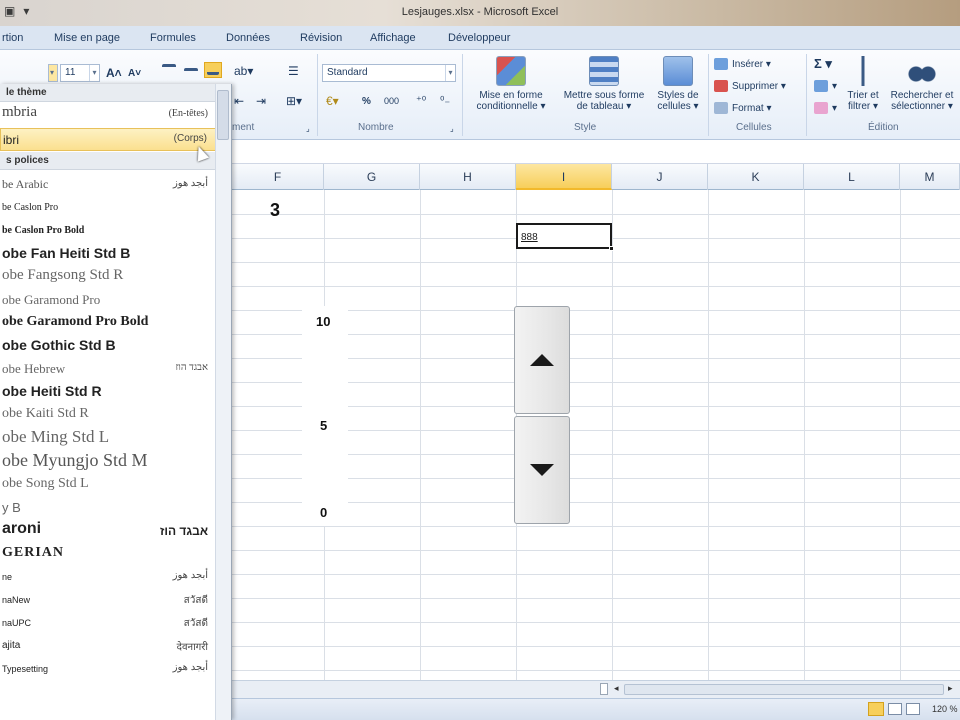 The width and height of the screenshot is (960, 720). What do you see at coordinates (108, 554) in the screenshot?
I see `font-item-algerian: GERIAN` at bounding box center [108, 554].